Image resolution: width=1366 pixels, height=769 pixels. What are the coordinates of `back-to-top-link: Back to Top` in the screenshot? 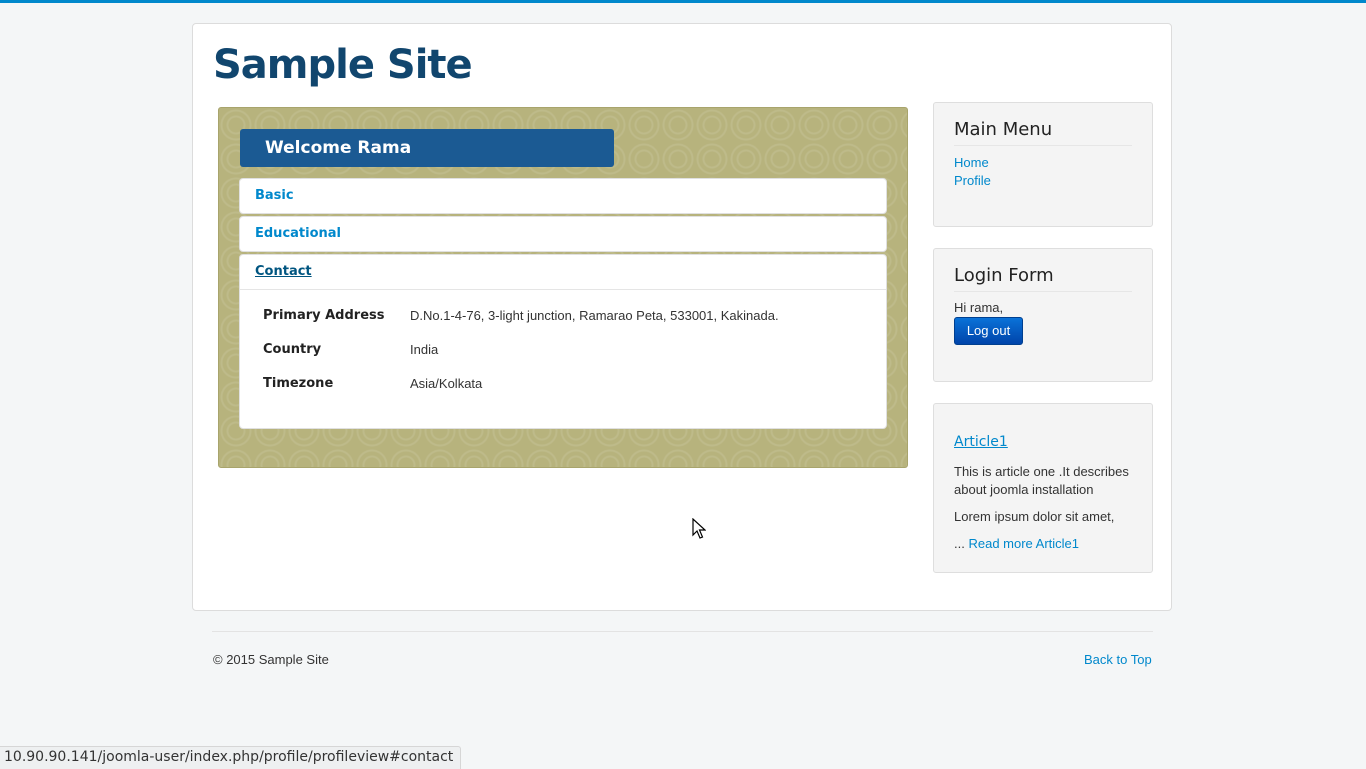 It's located at (1118, 659).